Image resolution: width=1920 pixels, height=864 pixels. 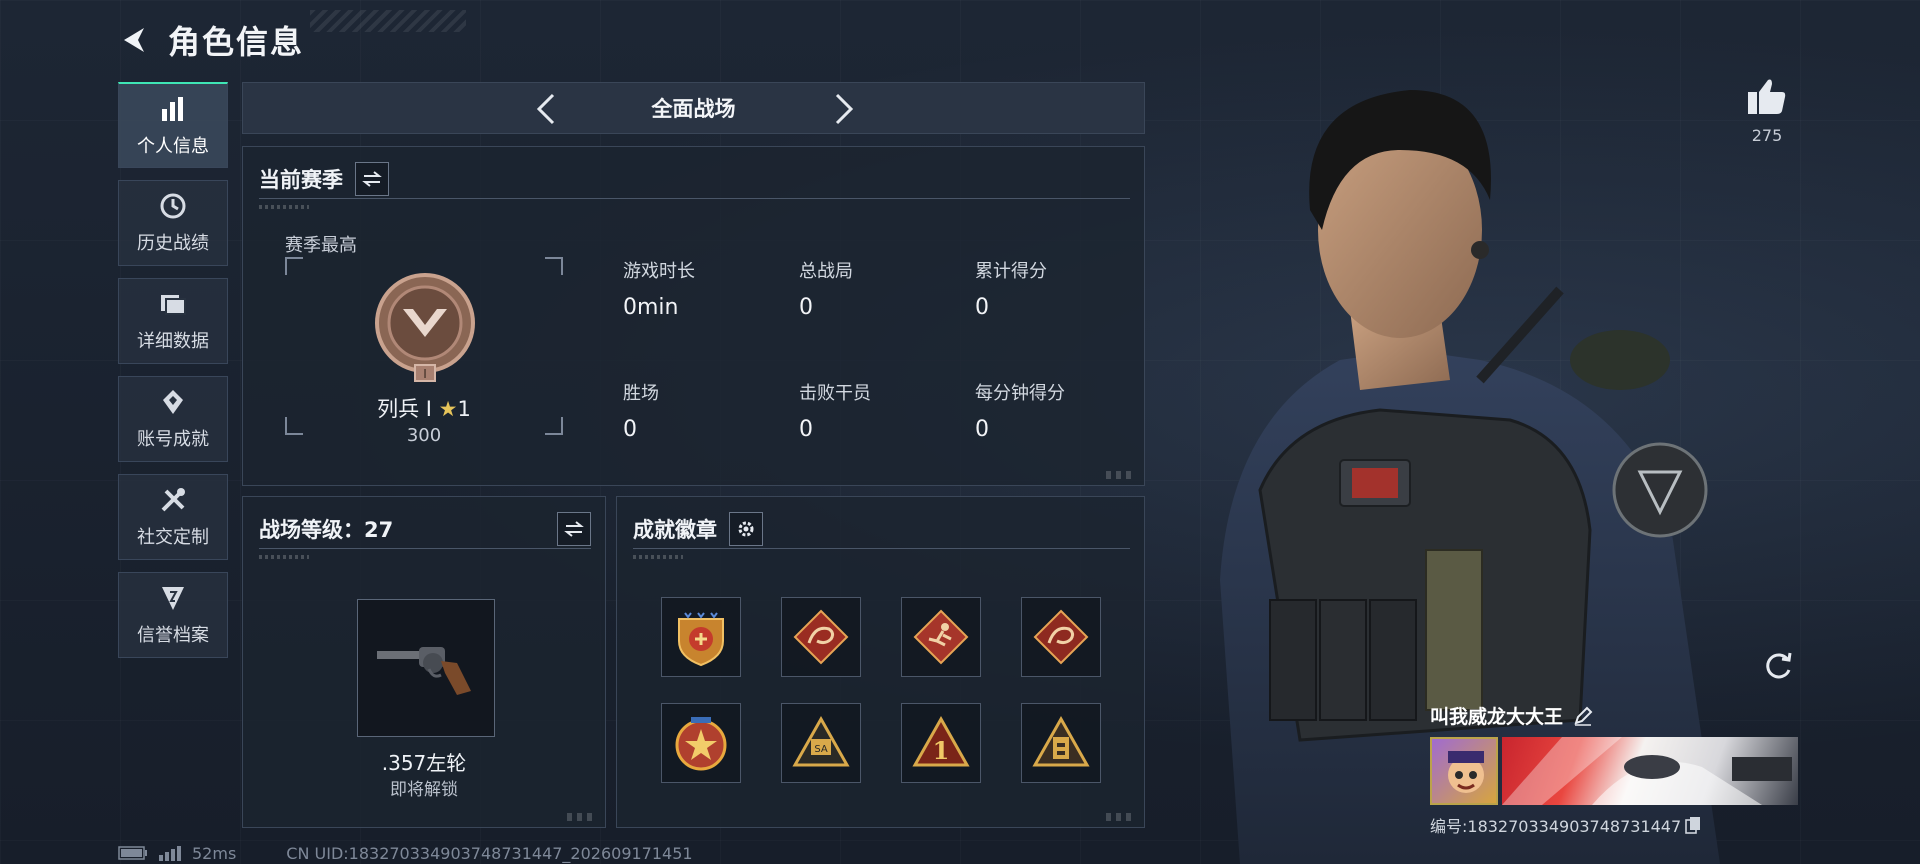 I want to click on number-one-badge-icon: 1, so click(x=941, y=741).